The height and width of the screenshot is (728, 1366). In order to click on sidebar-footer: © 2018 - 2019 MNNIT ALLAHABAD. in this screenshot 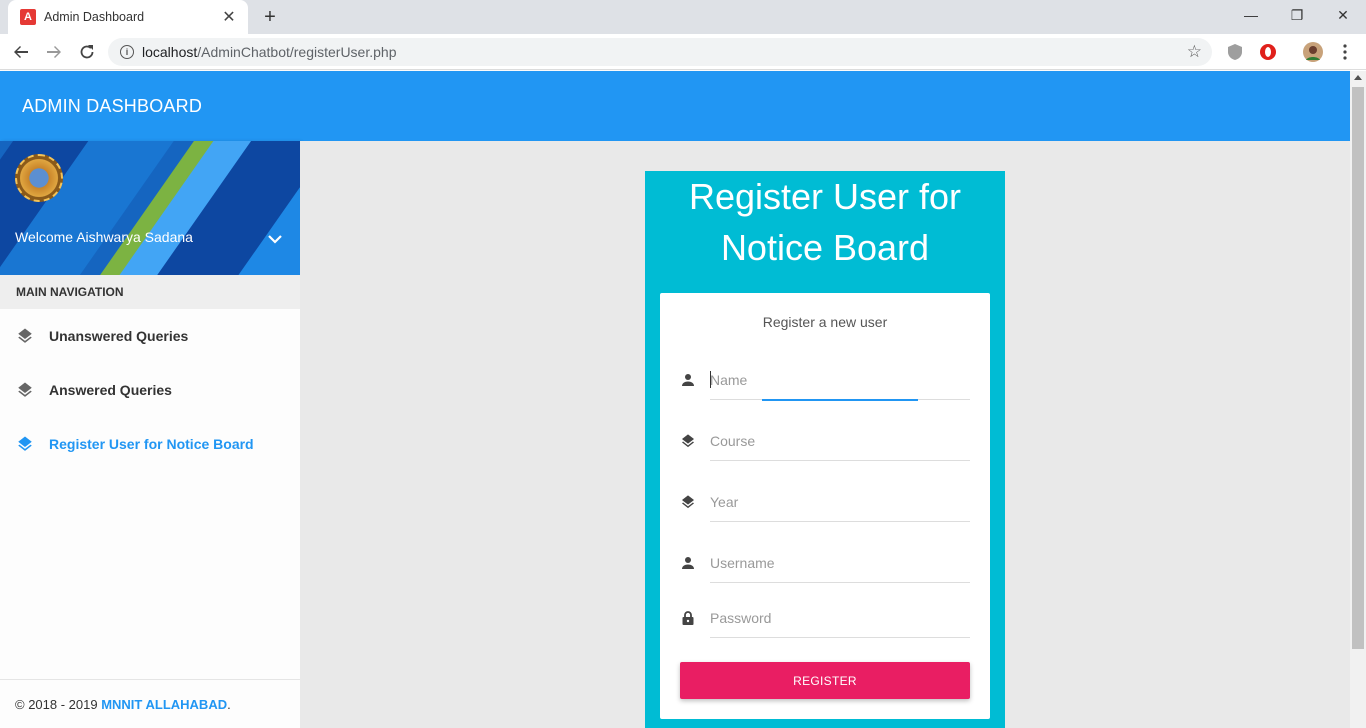, I will do `click(150, 703)`.